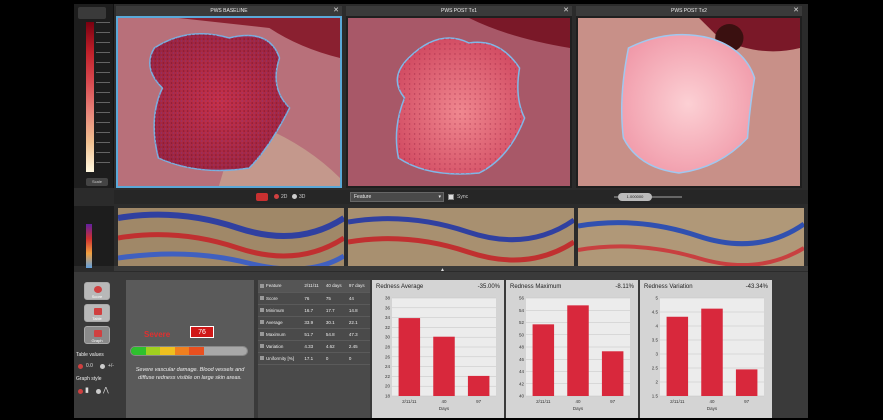 This screenshot has width=883, height=420. I want to click on image-panel-baseline: PWS BASELINE ✕, so click(229, 97).